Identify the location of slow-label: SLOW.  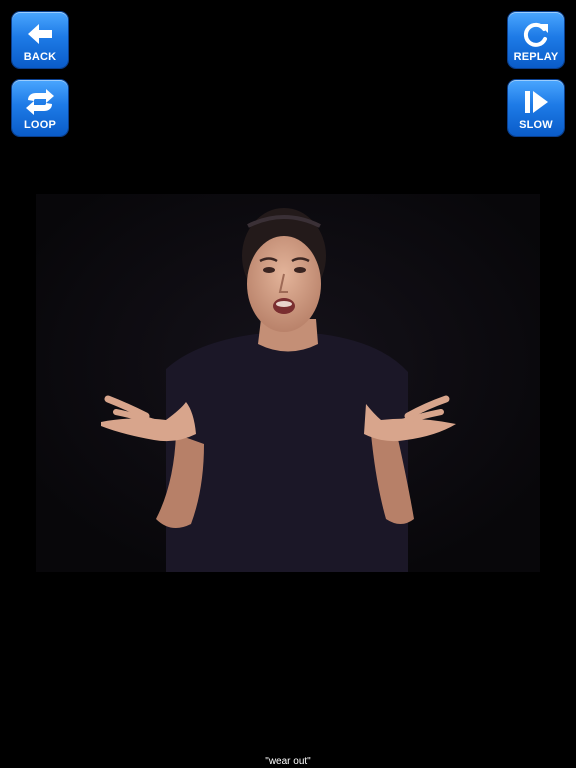
(536, 125).